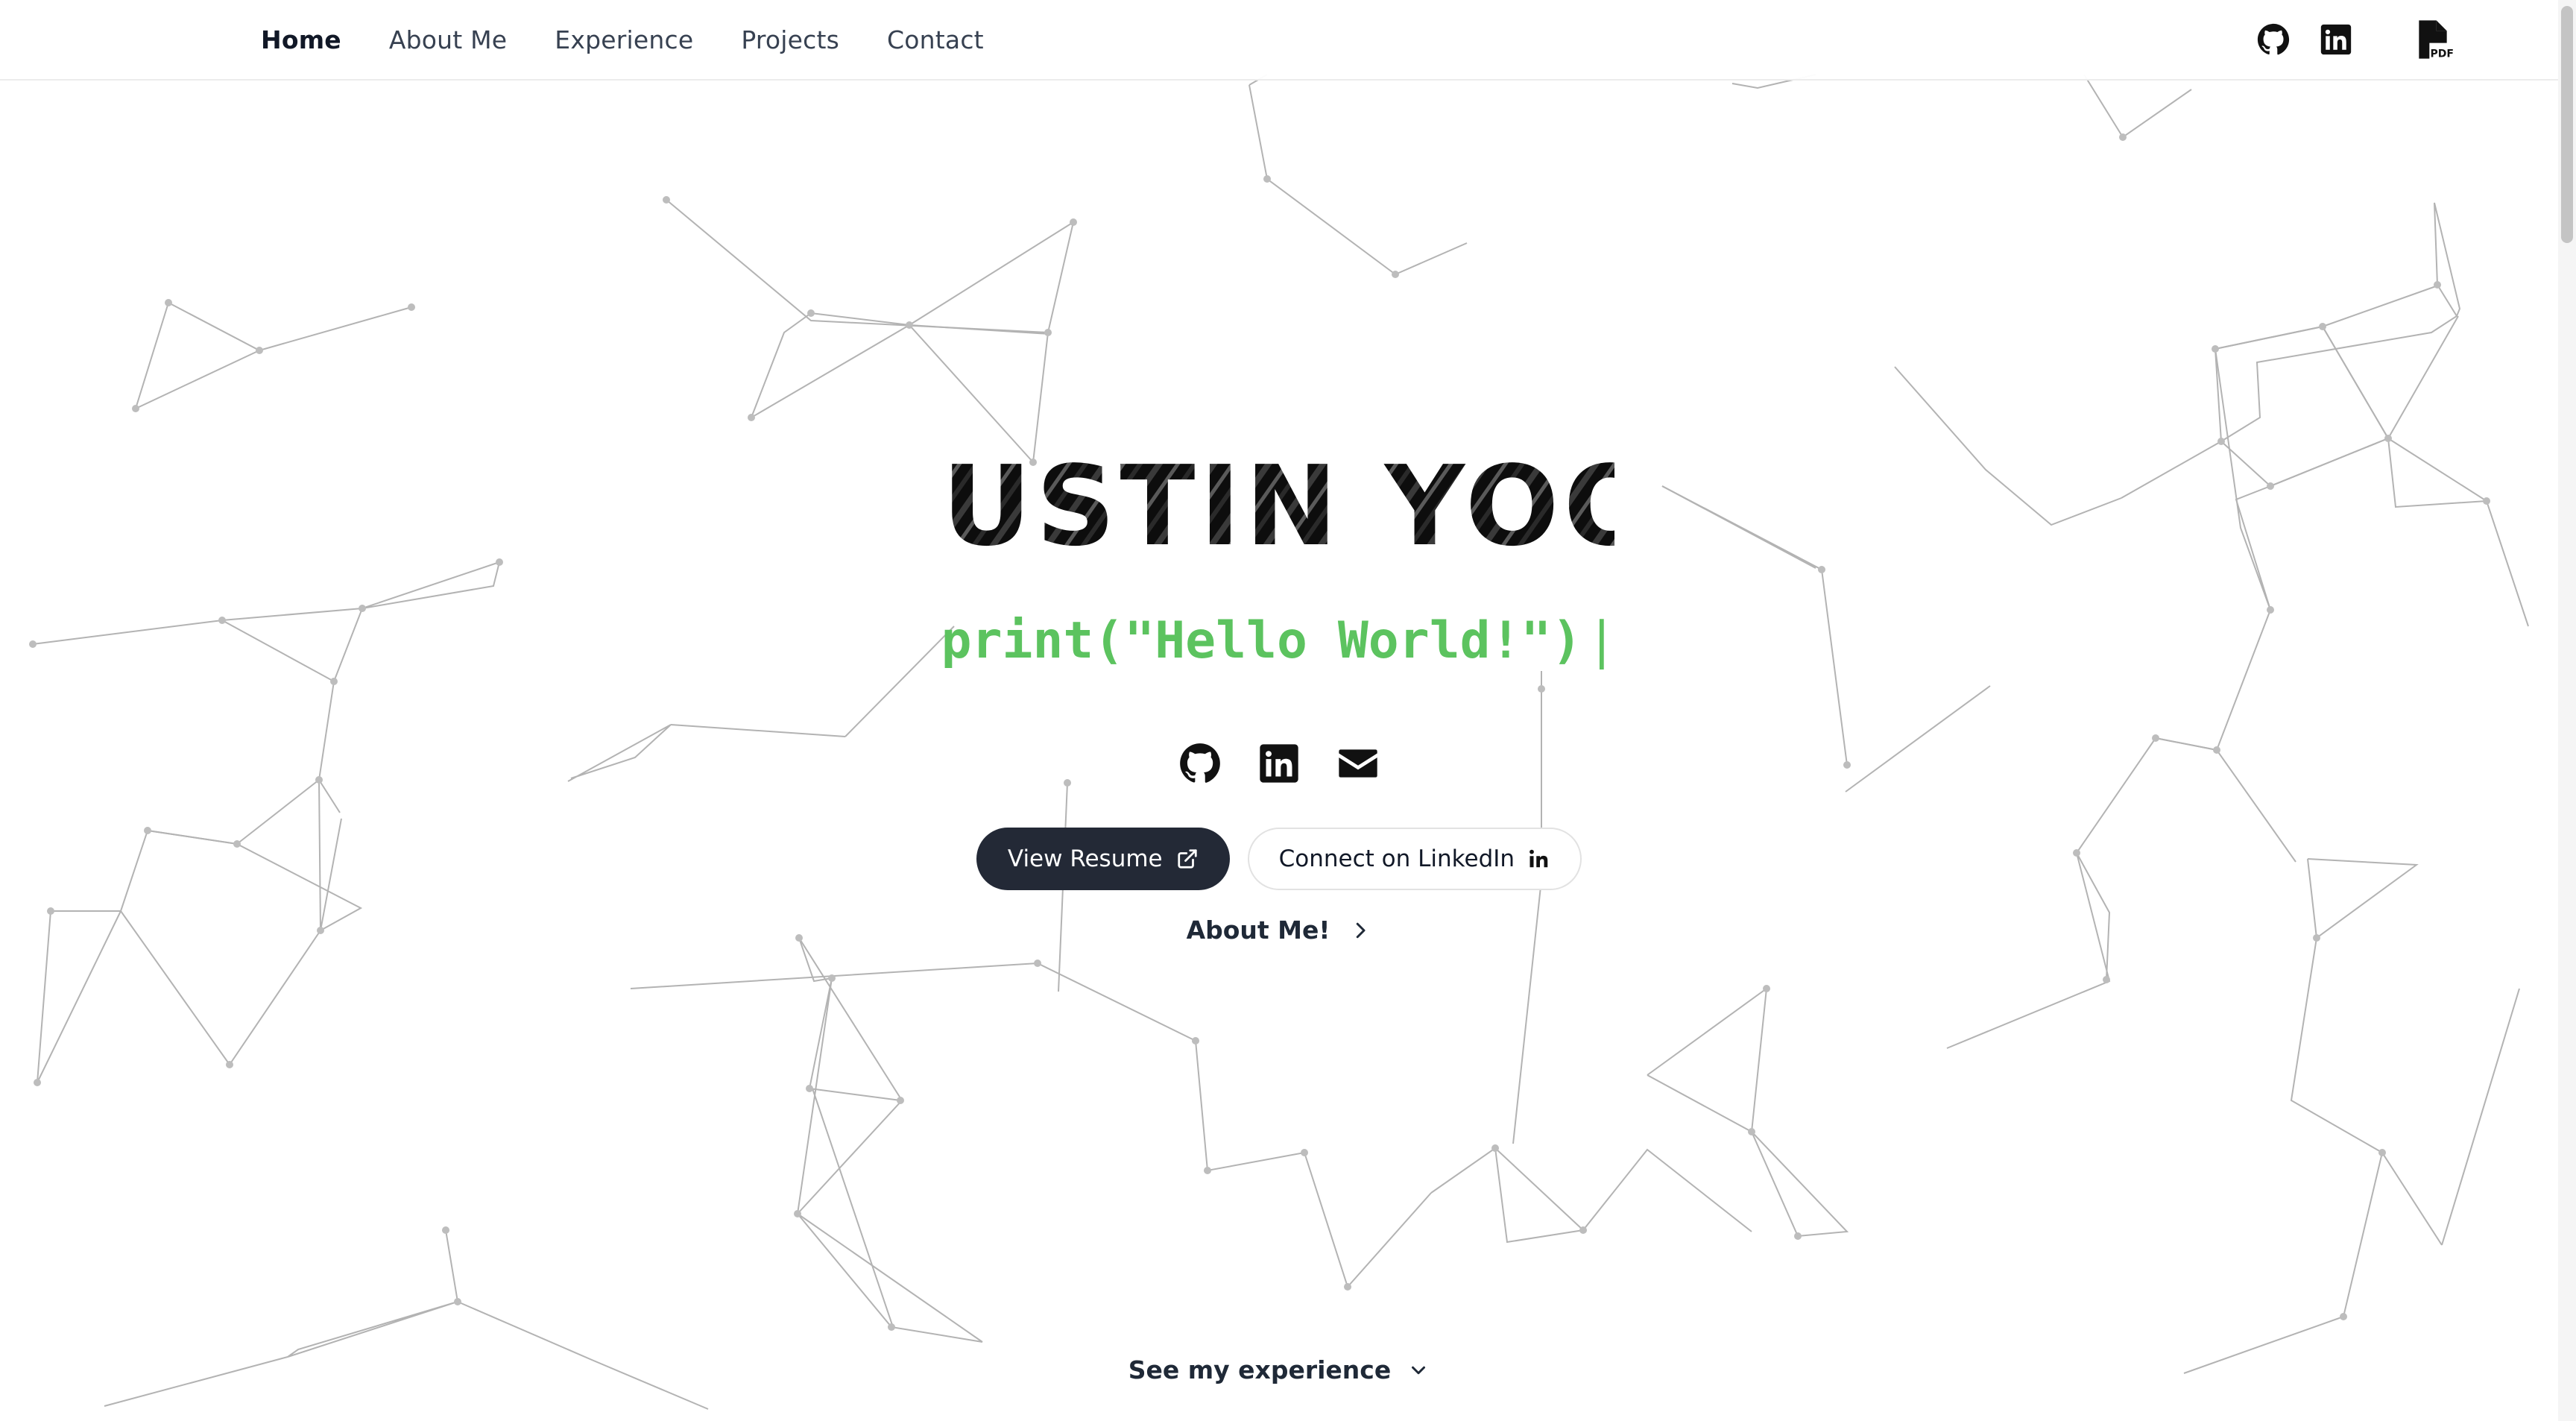  I want to click on nav-projects: Projects, so click(790, 39).